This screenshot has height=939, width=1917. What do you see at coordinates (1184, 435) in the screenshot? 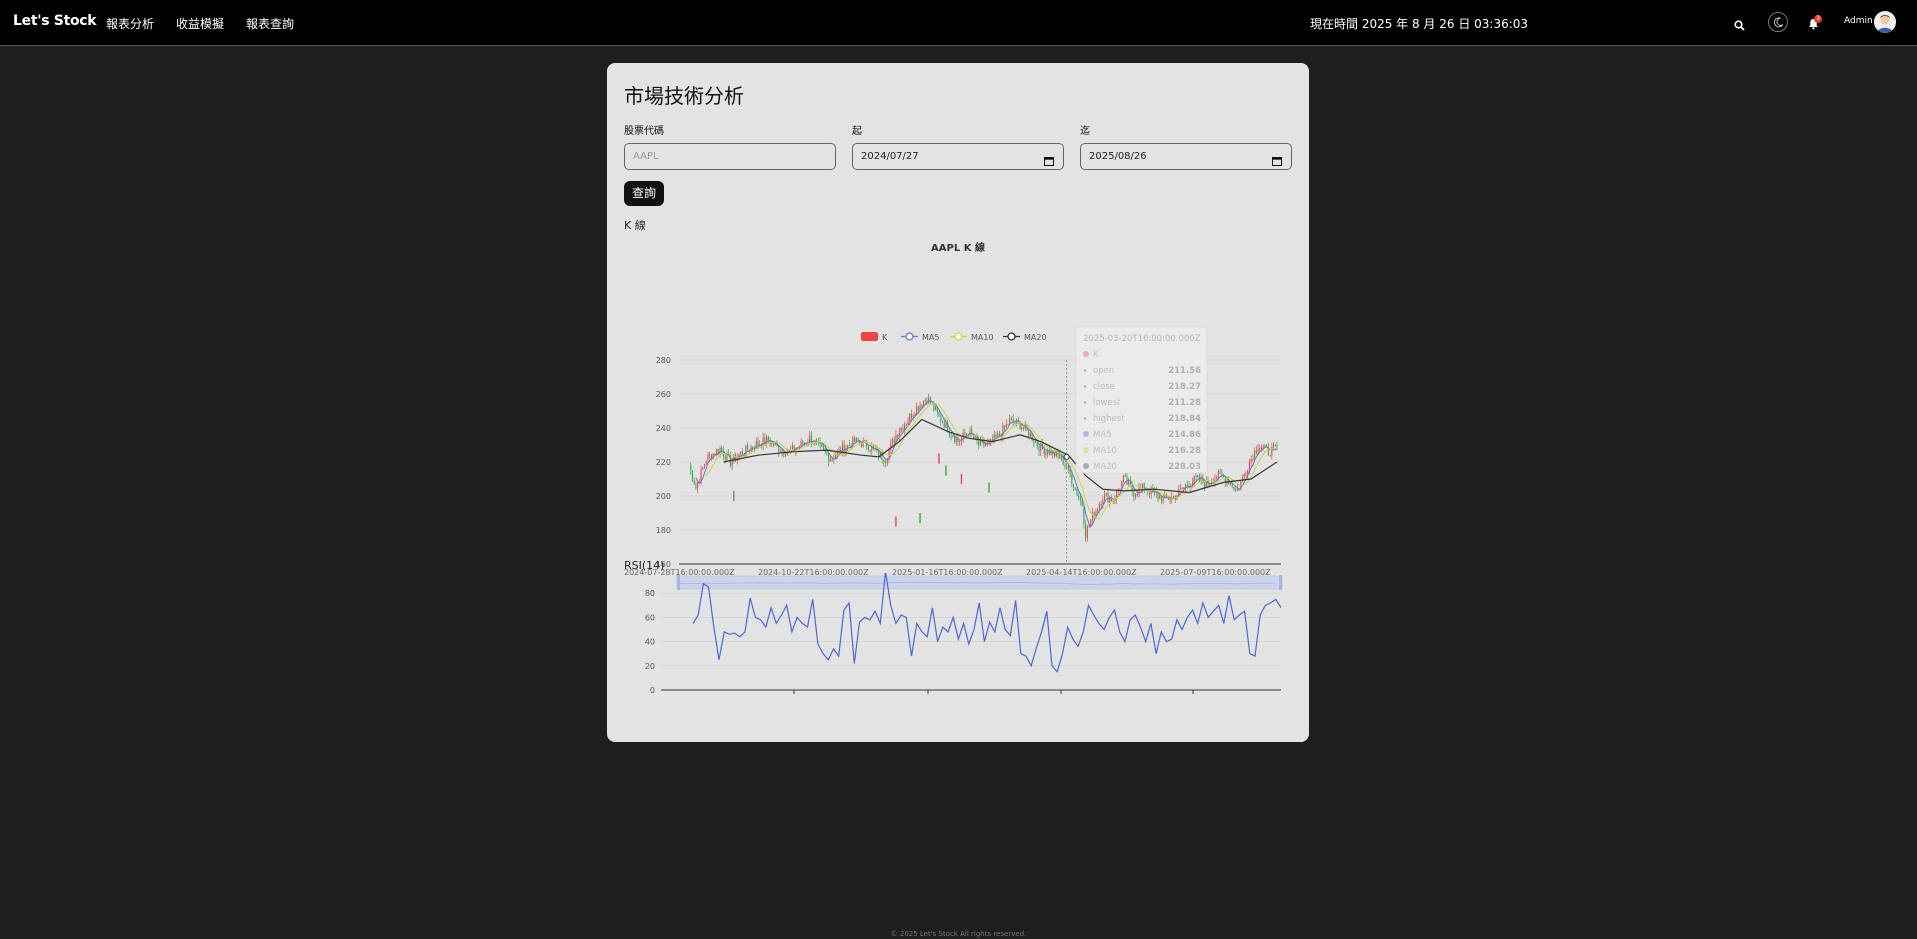
I see `tooltip-row-value: 214.86` at bounding box center [1184, 435].